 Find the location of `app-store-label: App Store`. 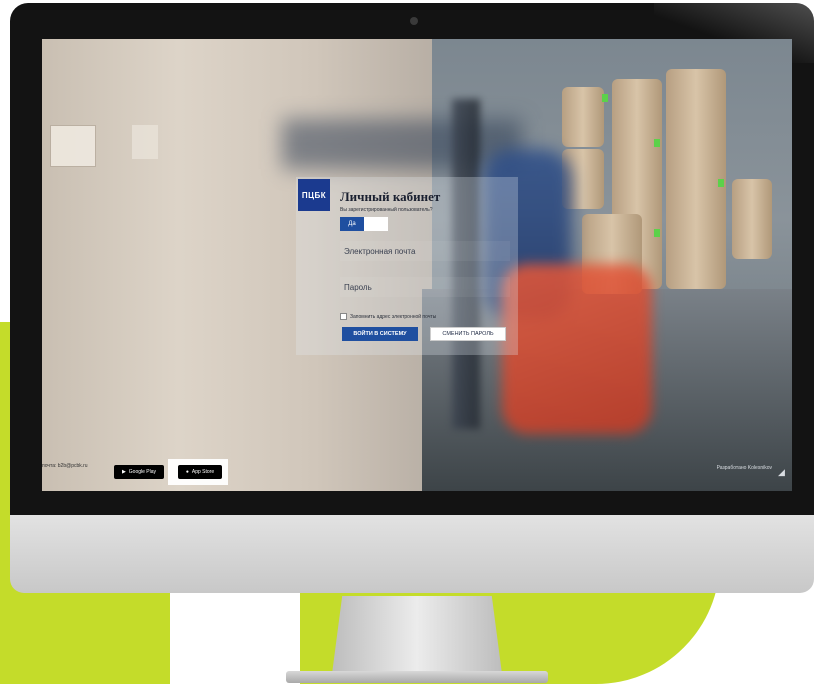

app-store-label: App Store is located at coordinates (203, 472).